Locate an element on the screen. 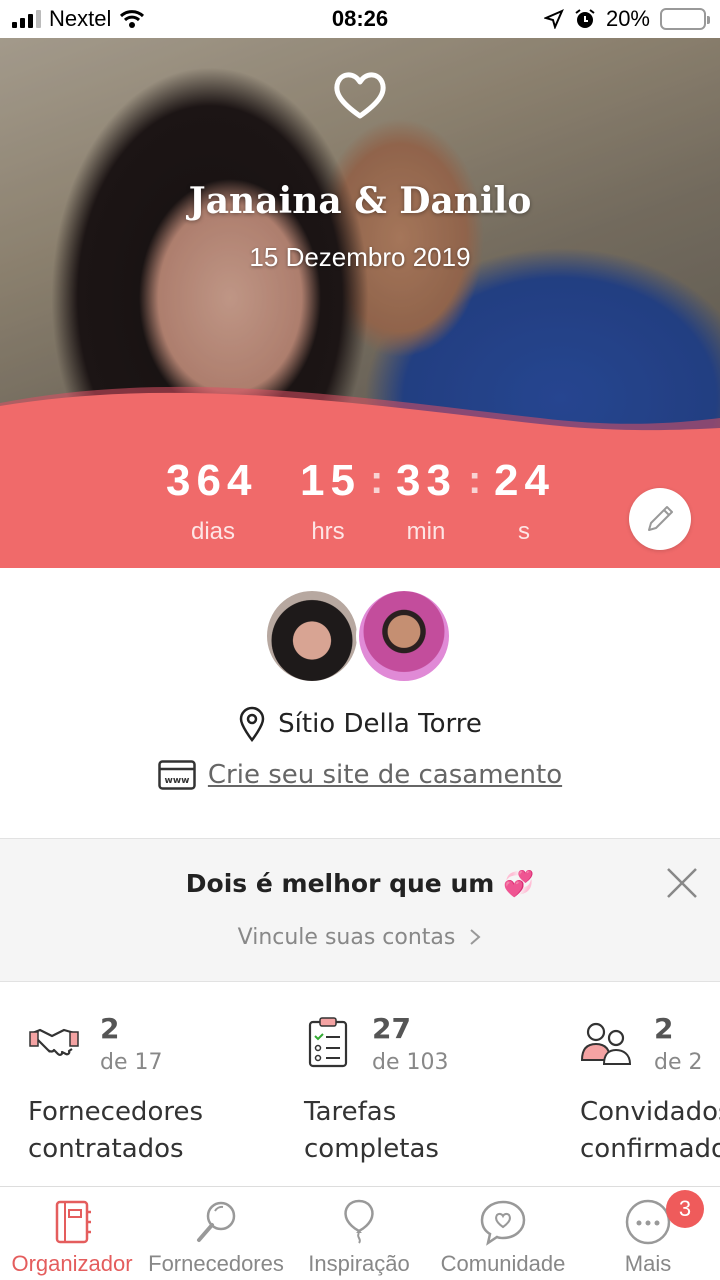  balloon-icon is located at coordinates (359, 1221).